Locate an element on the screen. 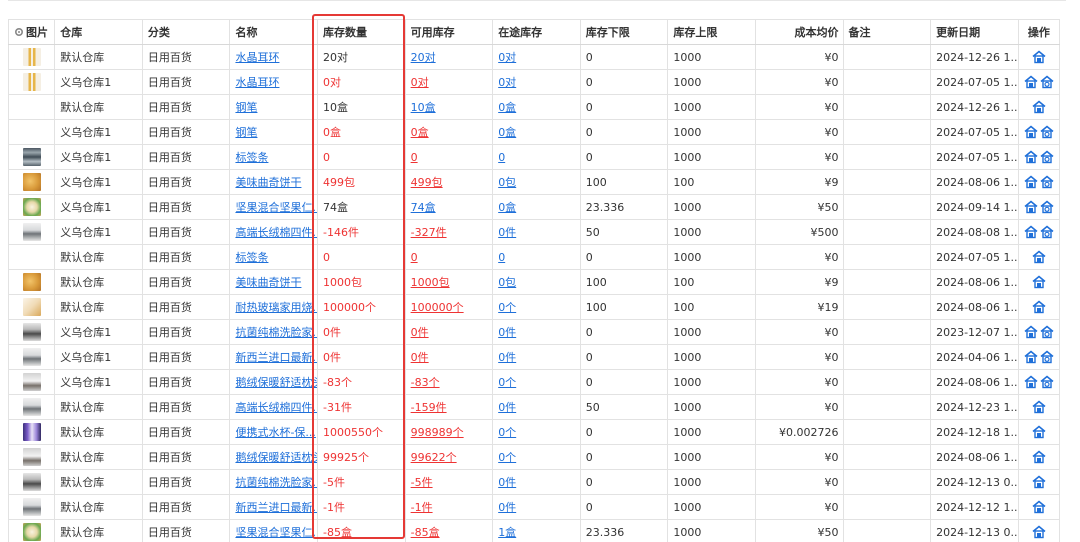 This screenshot has height=542, width=1080. available-stock-link: 998989个 is located at coordinates (437, 432).